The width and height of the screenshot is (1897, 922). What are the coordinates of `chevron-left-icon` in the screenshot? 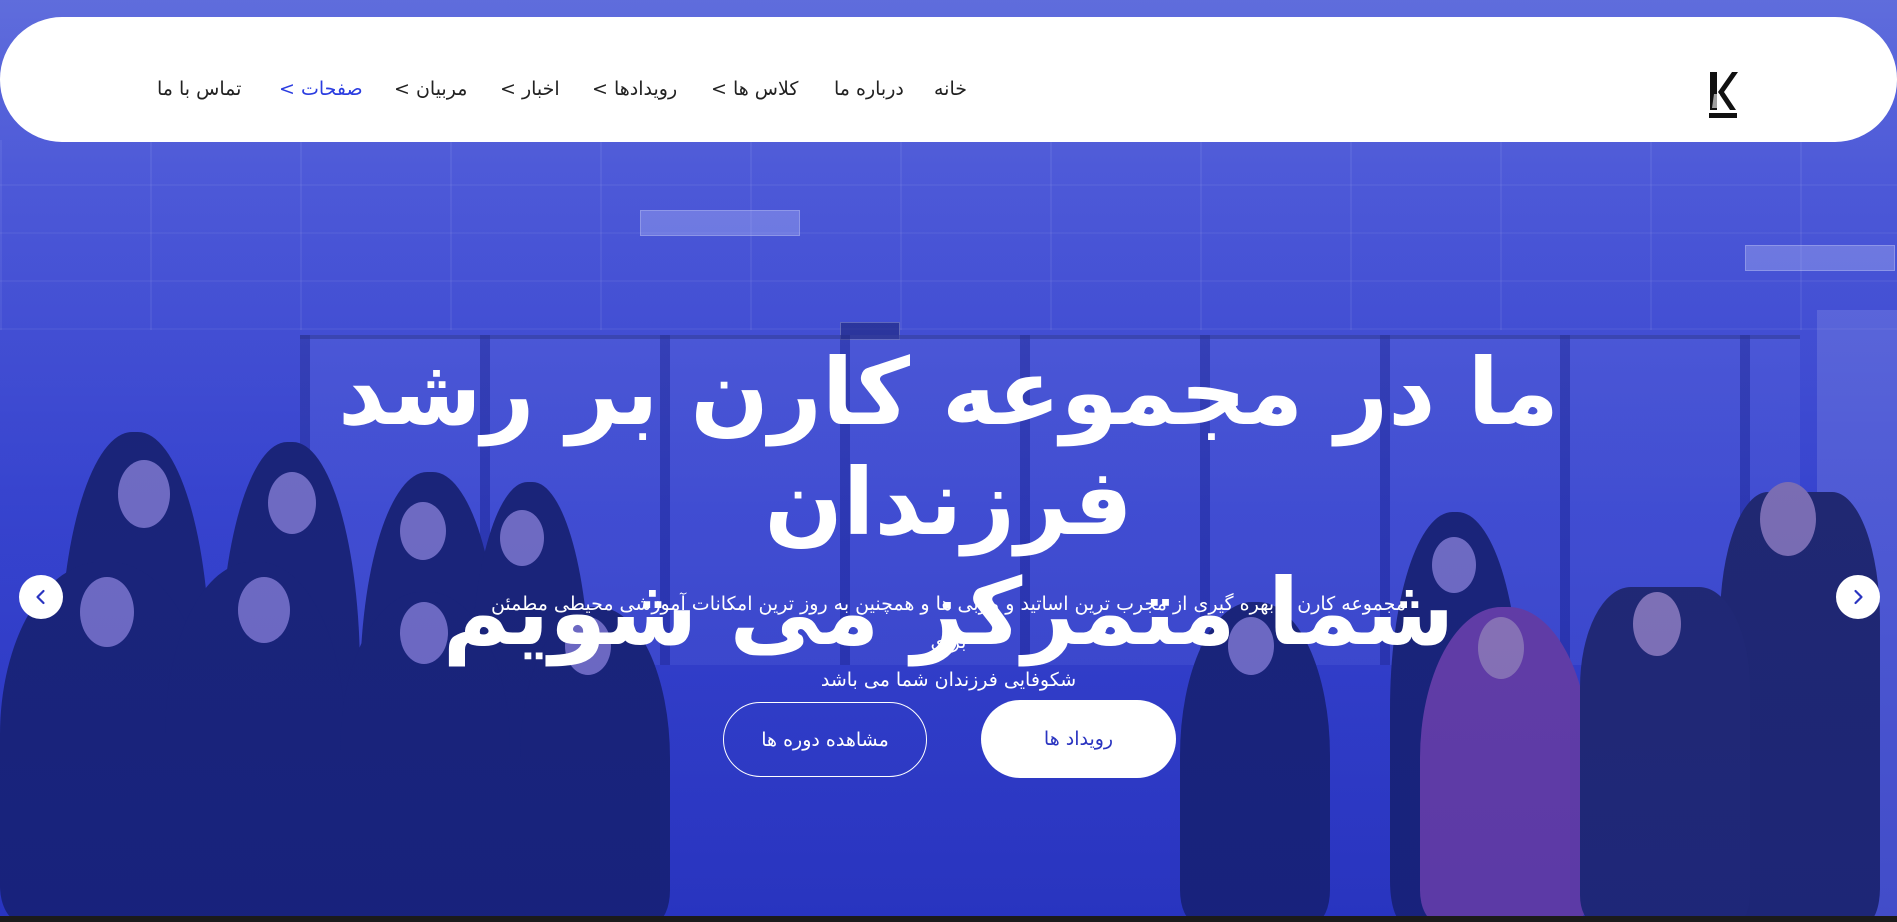 It's located at (40, 597).